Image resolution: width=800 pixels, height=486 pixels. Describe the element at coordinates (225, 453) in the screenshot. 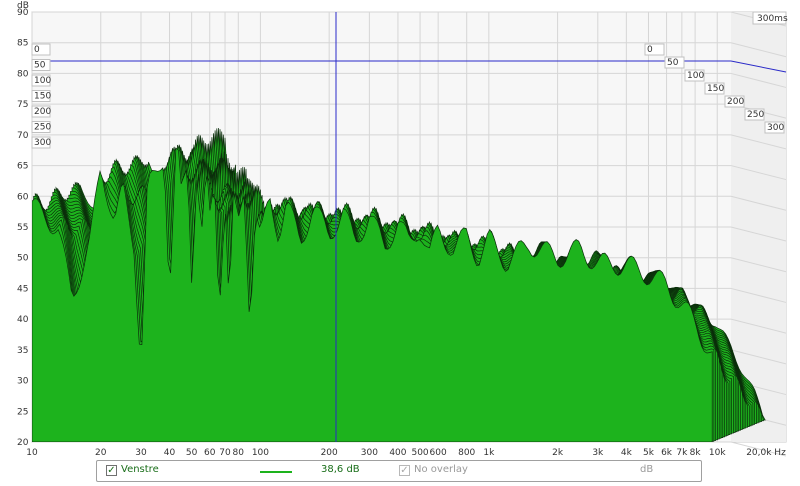

I see `x-tick-label: 70` at that location.